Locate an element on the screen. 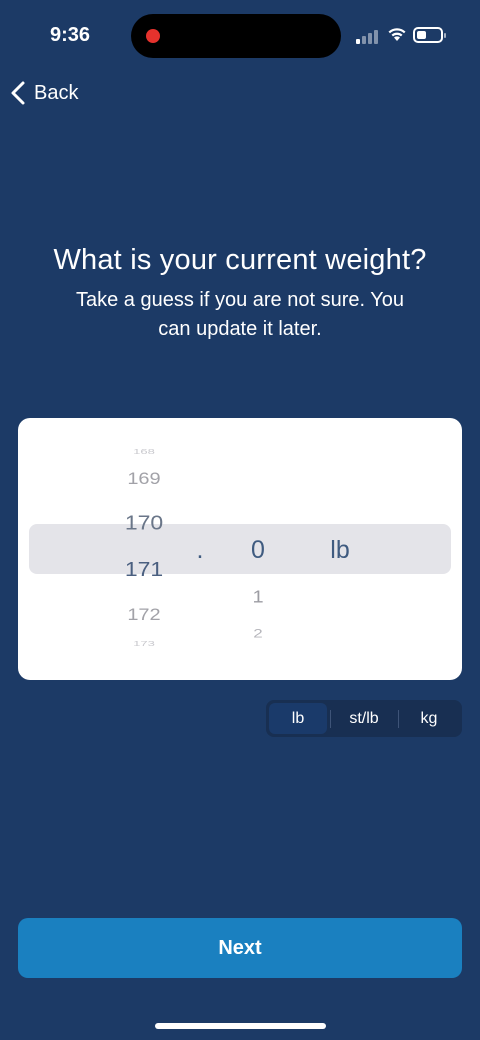 The image size is (480, 1040). chevron-left-icon is located at coordinates (18, 93).